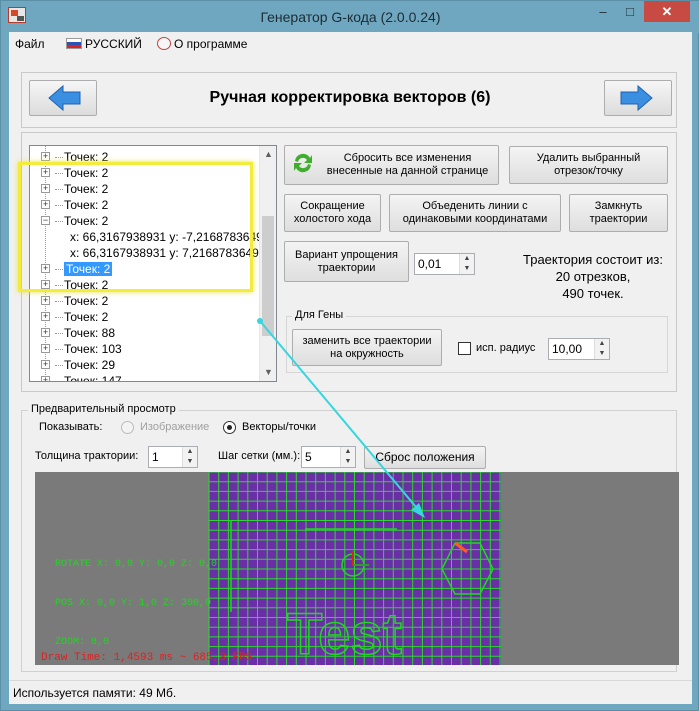 This screenshot has width=699, height=711. I want to click on annotation-arrow-icon, so click(341, 418).